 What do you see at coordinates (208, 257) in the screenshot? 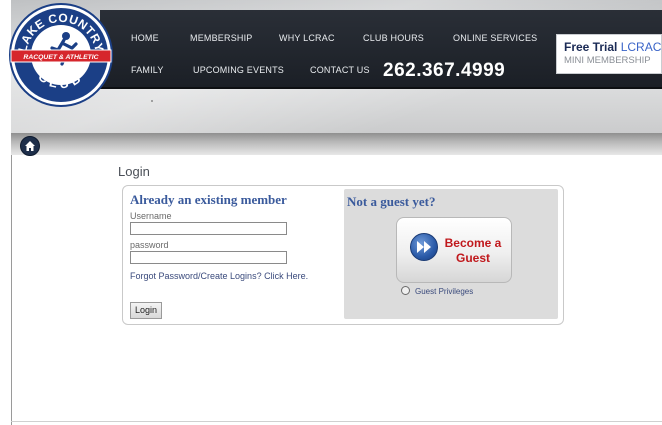
I see `password-input` at bounding box center [208, 257].